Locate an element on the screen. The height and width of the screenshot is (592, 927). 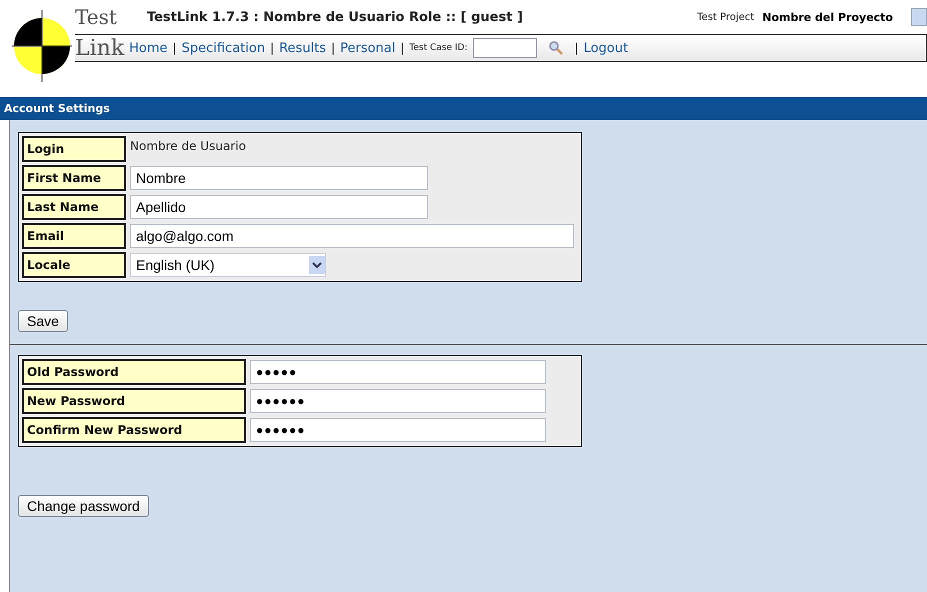
project-label: Test Project is located at coordinates (725, 17).